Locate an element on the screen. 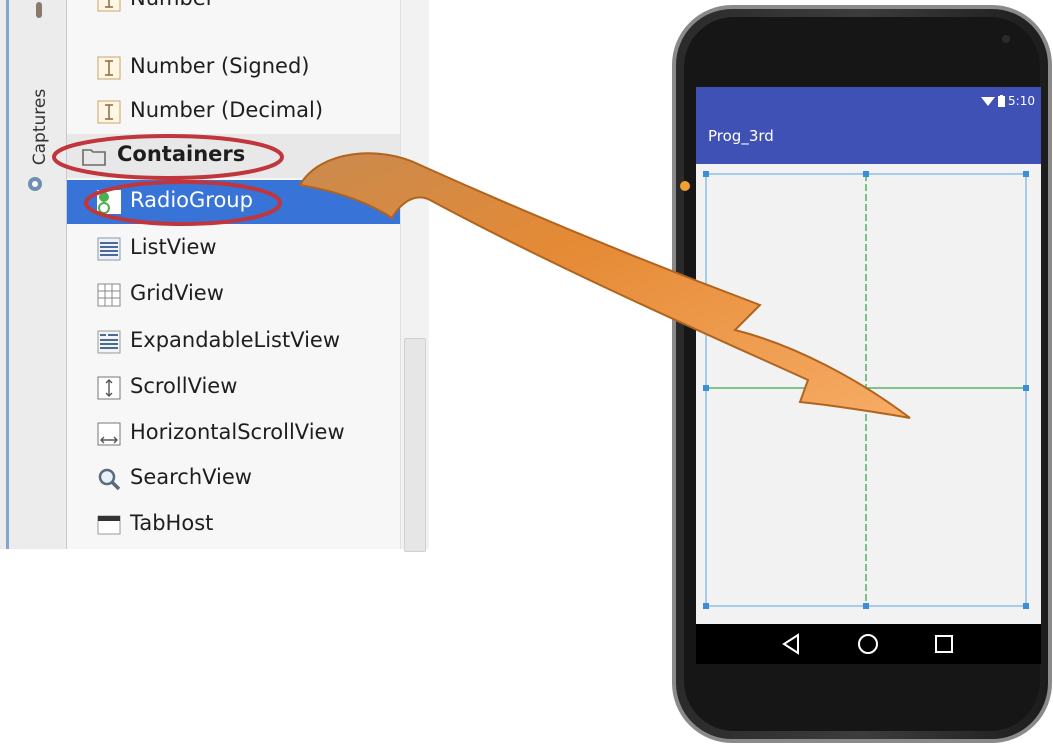 This screenshot has height=749, width=1053. palette-item-label: ExpandableListView is located at coordinates (235, 340).